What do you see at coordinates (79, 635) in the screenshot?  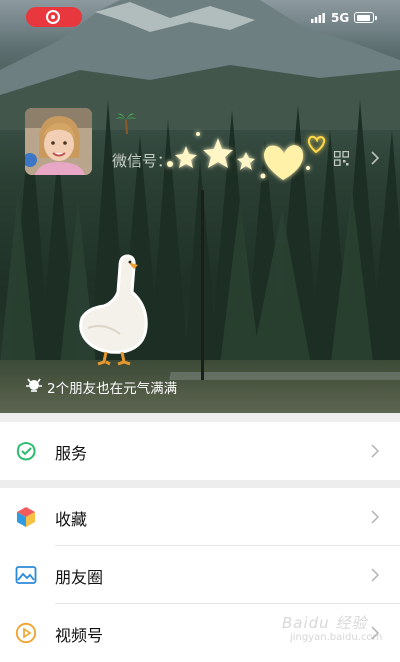 I see `menu-label-channels: 视频号` at bounding box center [79, 635].